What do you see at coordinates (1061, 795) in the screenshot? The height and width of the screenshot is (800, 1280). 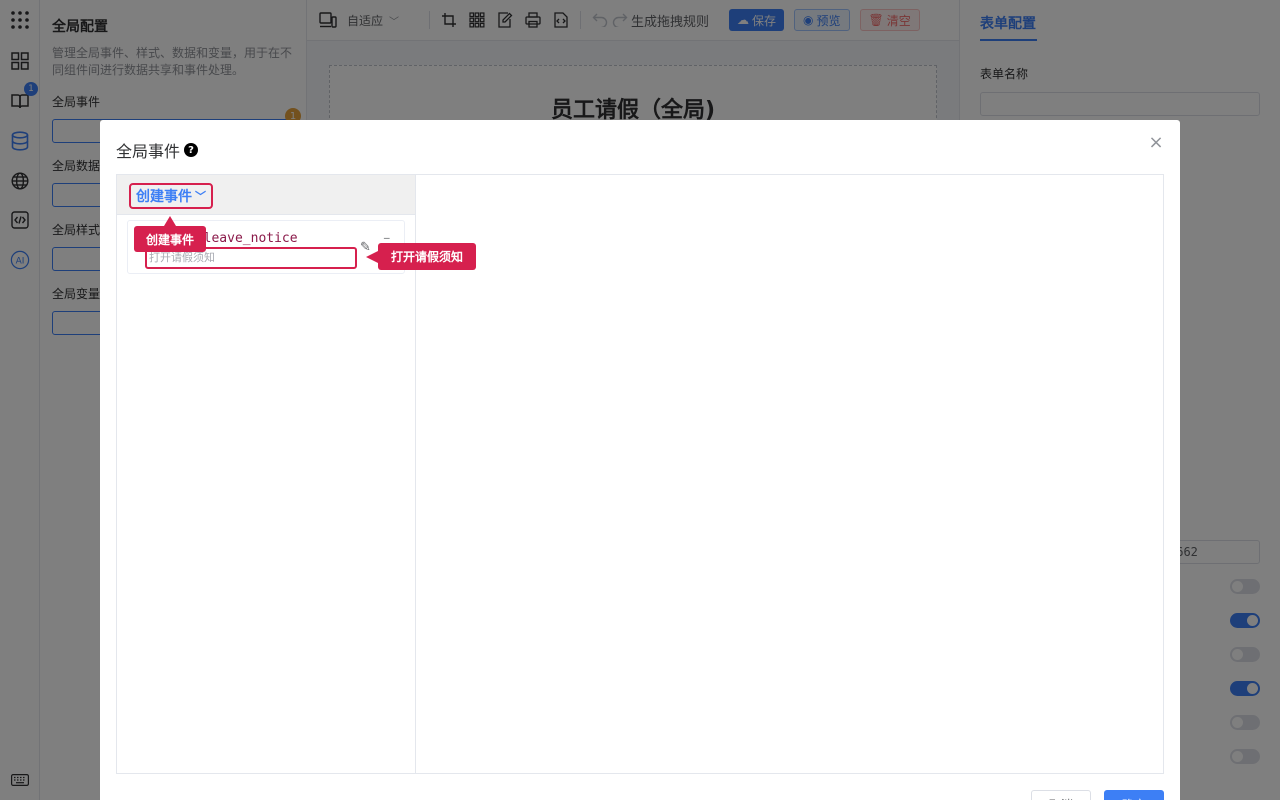 I see `cancel-button: 取消` at bounding box center [1061, 795].